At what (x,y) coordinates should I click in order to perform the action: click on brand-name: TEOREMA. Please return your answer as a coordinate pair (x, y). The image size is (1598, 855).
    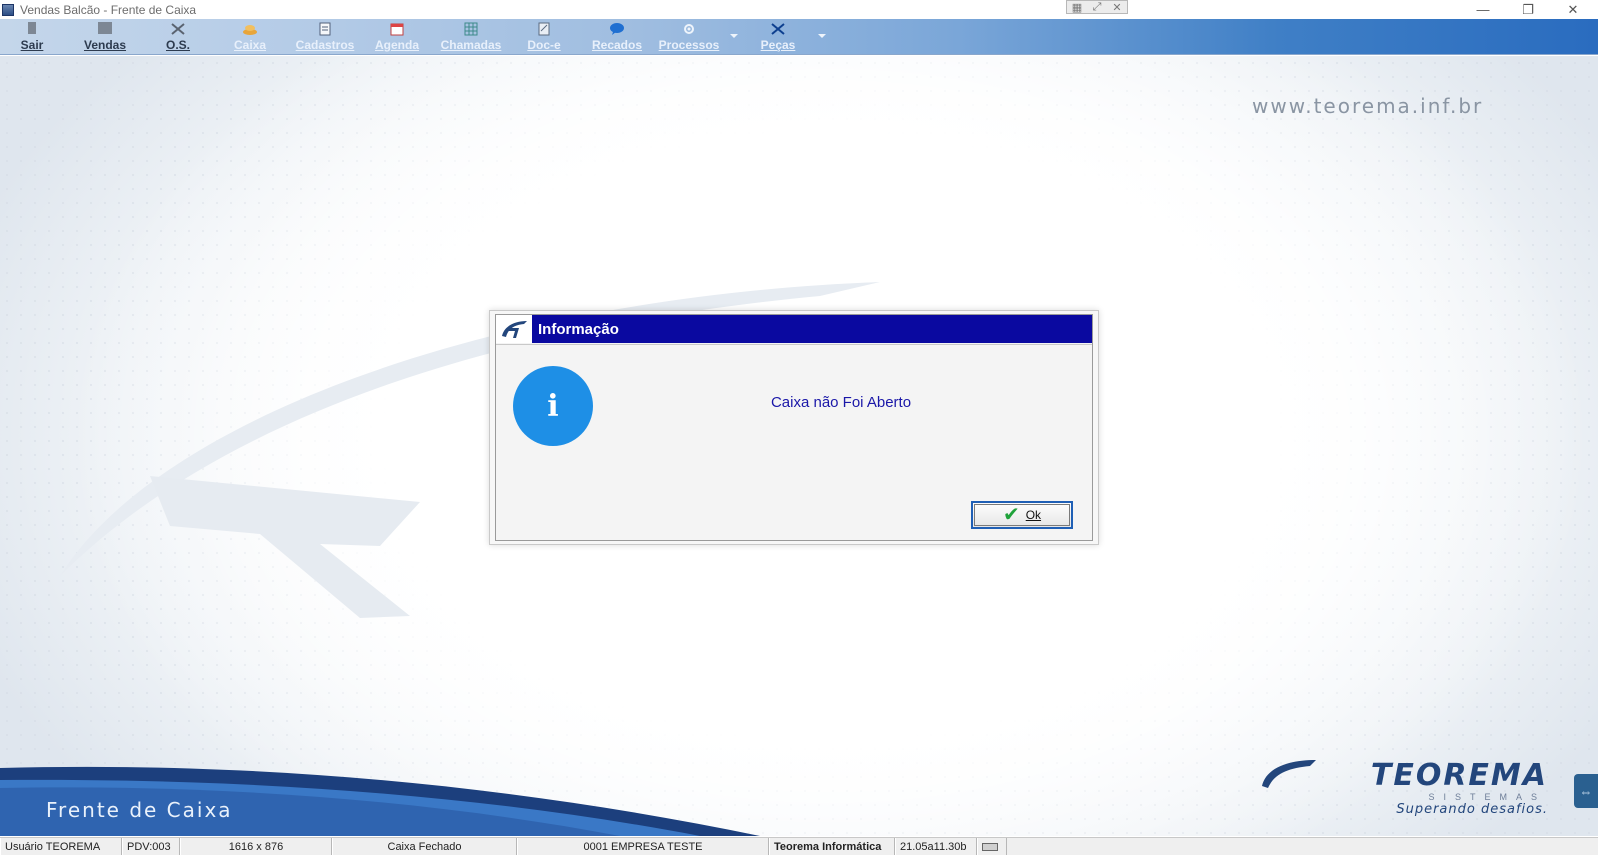
    Looking at the image, I should click on (1459, 775).